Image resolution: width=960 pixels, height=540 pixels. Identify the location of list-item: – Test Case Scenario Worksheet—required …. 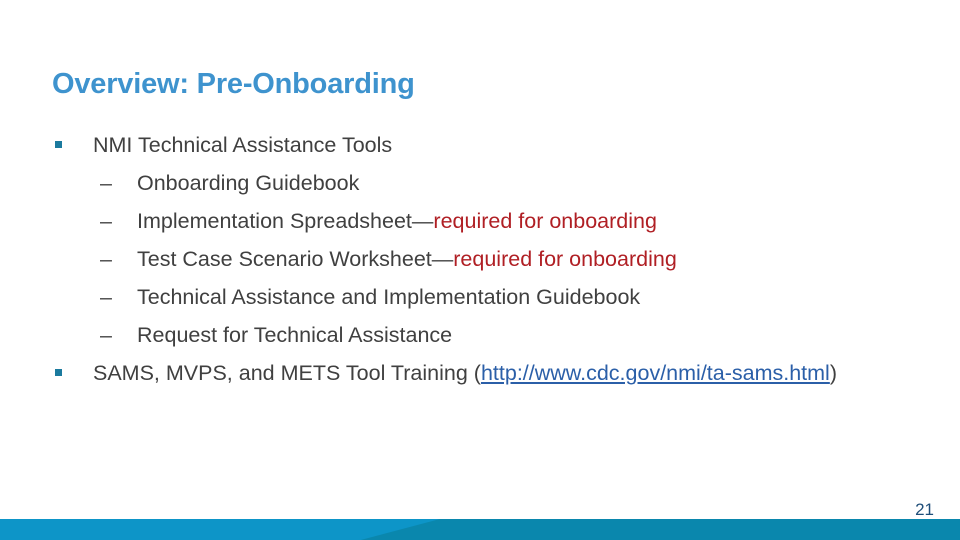
(482, 259).